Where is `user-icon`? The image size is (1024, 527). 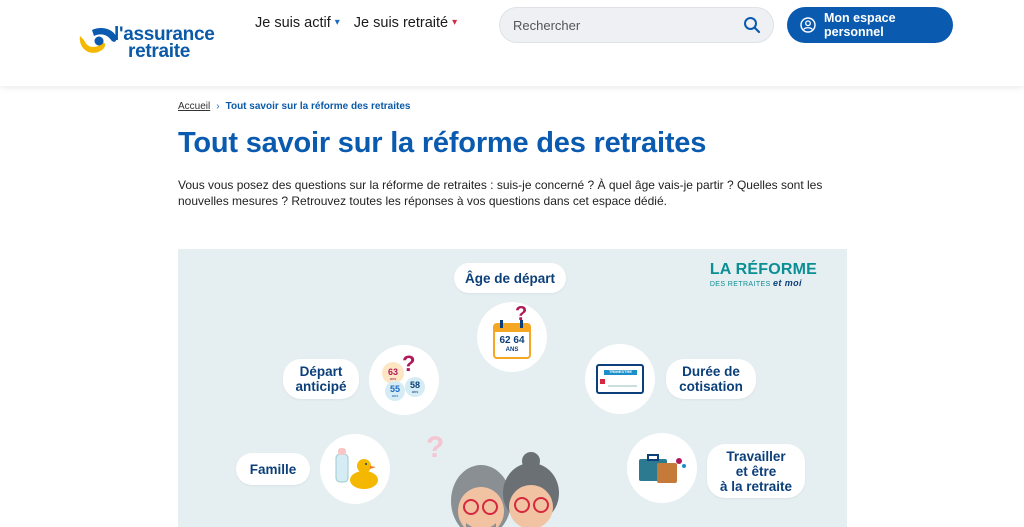 user-icon is located at coordinates (808, 25).